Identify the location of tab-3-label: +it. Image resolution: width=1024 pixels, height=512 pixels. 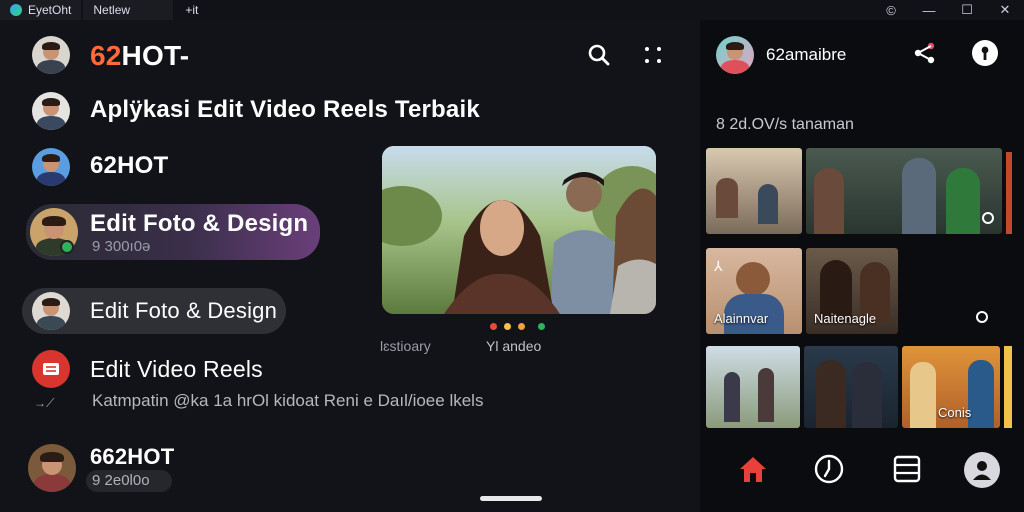
(192, 10).